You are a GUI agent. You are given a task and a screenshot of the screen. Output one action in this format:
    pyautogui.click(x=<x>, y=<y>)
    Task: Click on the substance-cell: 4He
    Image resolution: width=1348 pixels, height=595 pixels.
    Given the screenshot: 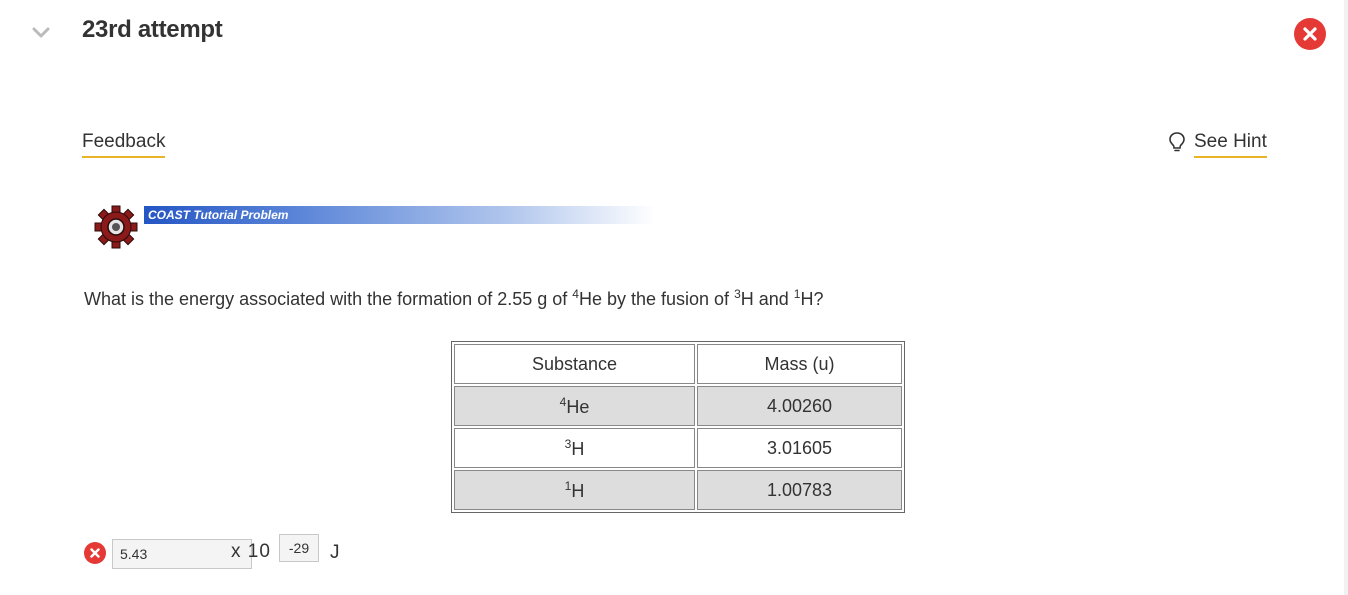 What is the action you would take?
    pyautogui.click(x=574, y=406)
    